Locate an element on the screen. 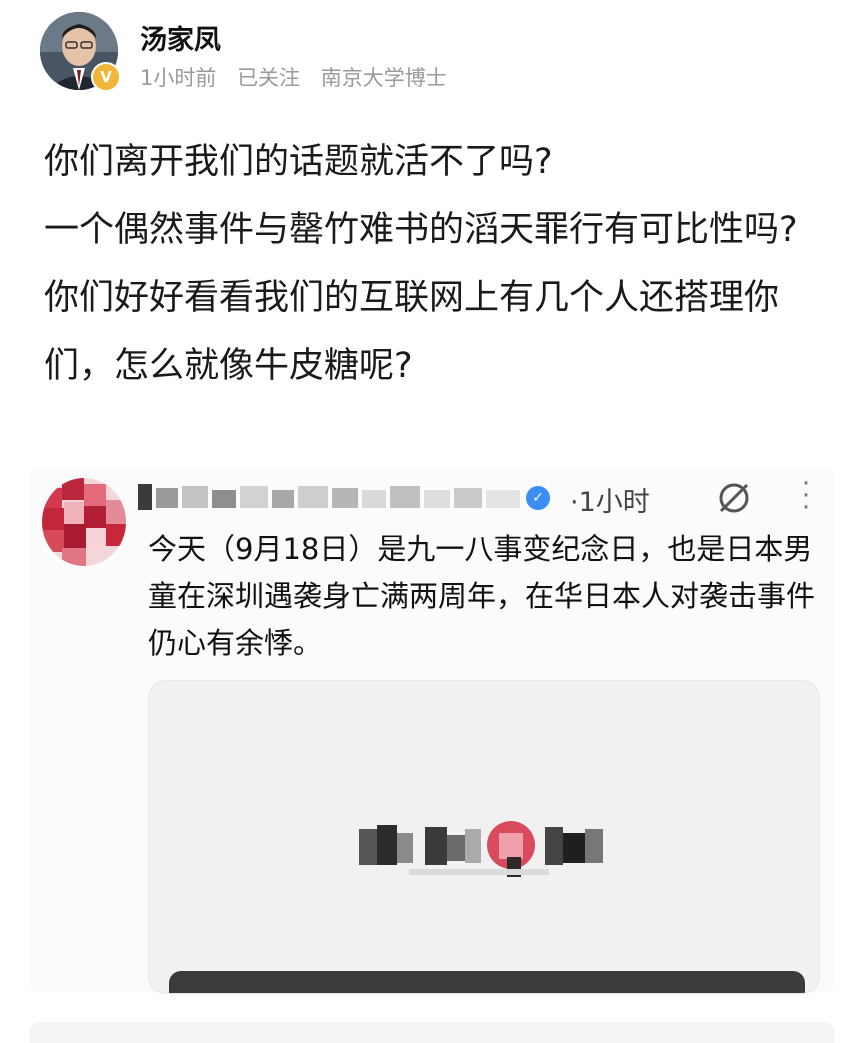 The height and width of the screenshot is (1043, 864). author-meta: 1小时前 已关注 南京大学博士 is located at coordinates (300, 77).